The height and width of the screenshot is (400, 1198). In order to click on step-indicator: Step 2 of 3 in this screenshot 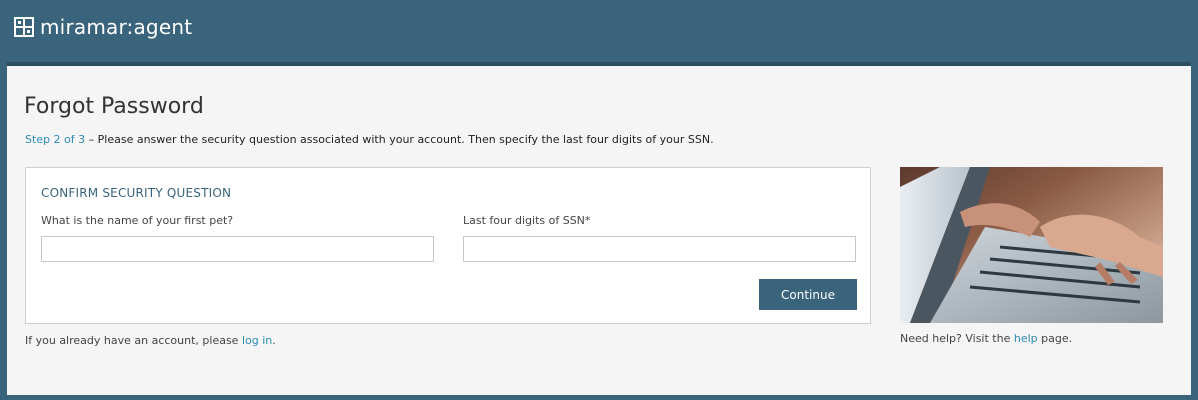, I will do `click(55, 139)`.